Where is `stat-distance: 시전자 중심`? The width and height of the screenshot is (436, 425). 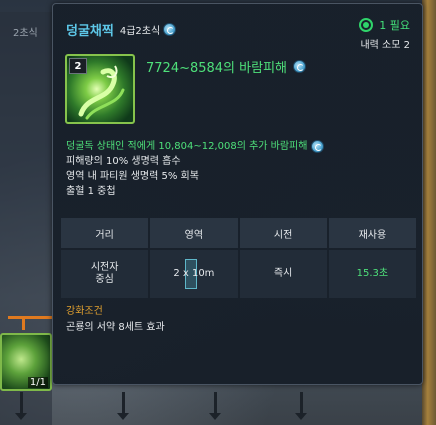 stat-distance: 시전자 중심 is located at coordinates (105, 274).